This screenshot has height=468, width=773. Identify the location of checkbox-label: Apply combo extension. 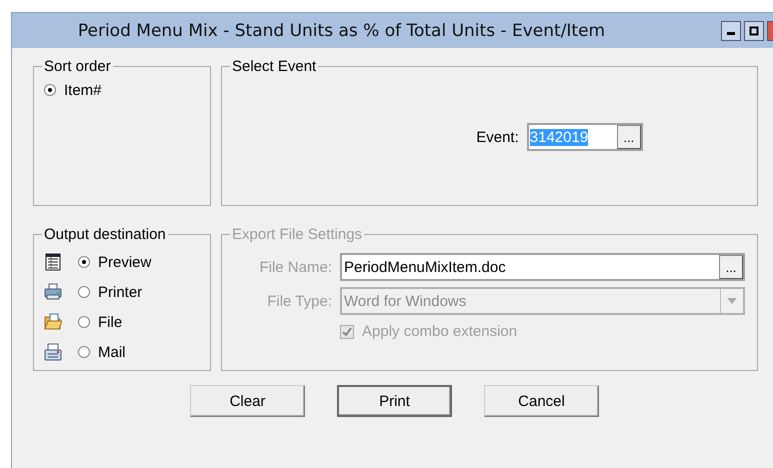
(440, 331).